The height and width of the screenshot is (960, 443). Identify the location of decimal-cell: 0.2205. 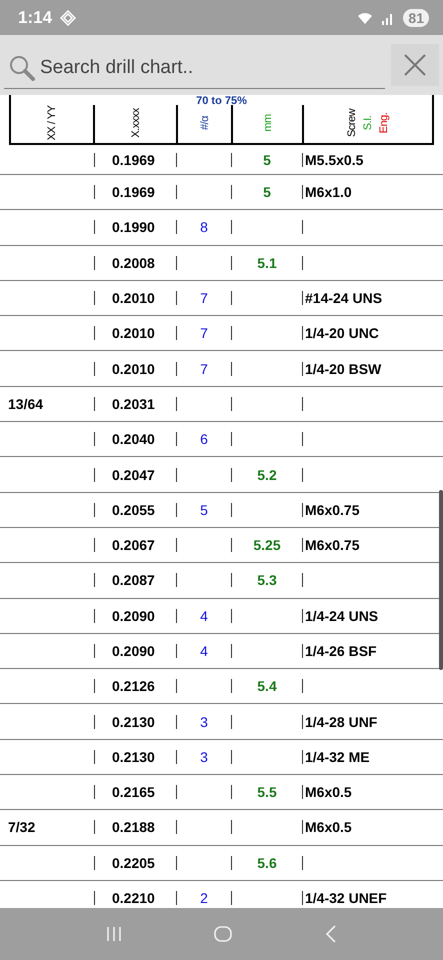
(133, 862).